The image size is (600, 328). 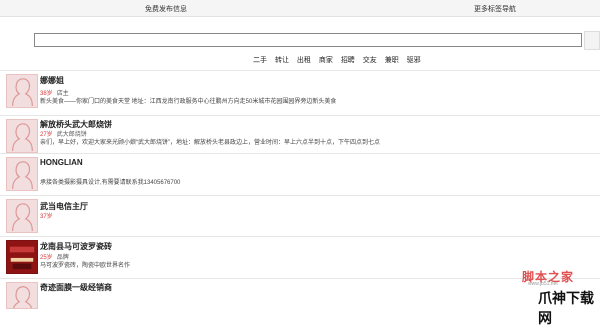 What do you see at coordinates (282, 60) in the screenshot?
I see `category-transfer: 转让` at bounding box center [282, 60].